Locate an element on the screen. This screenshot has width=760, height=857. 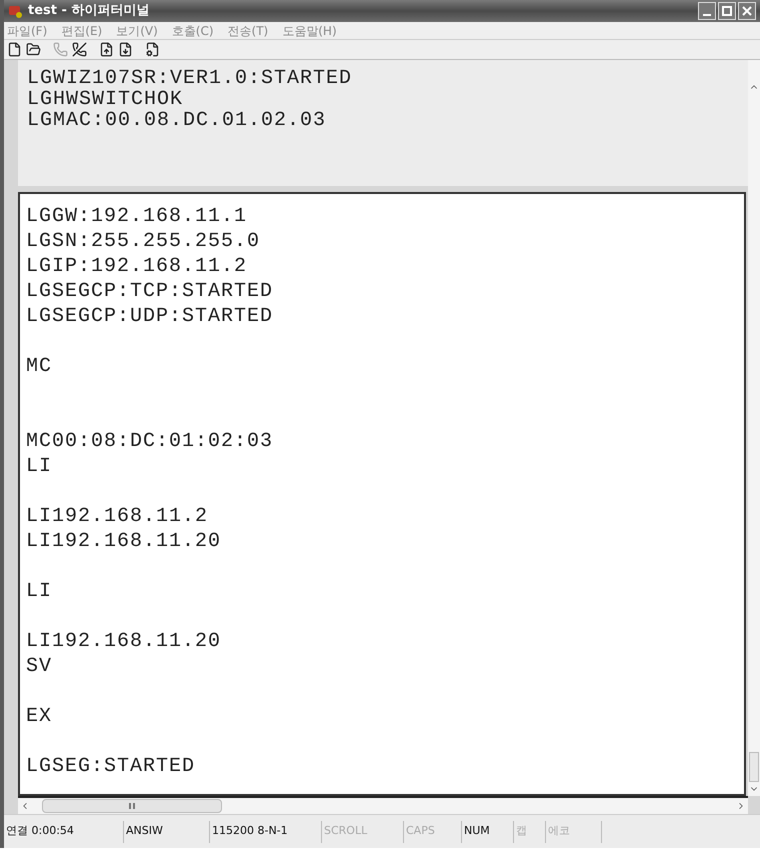
status-panel: ANSIW is located at coordinates (167, 831).